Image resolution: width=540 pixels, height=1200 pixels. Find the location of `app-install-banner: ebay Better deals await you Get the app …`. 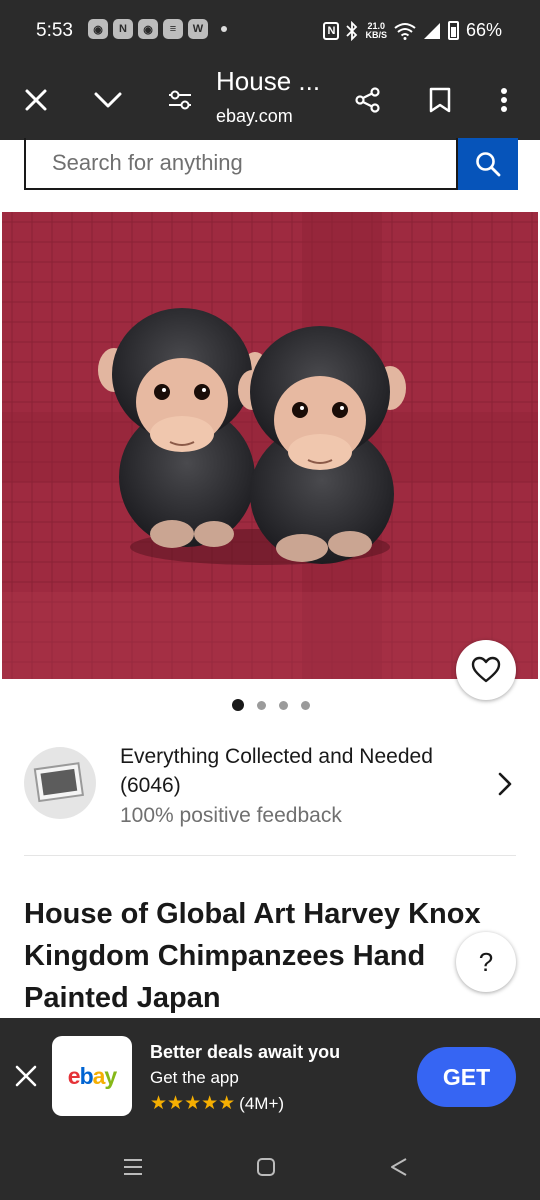

app-install-banner: ebay Better deals await you Get the app … is located at coordinates (270, 1076).